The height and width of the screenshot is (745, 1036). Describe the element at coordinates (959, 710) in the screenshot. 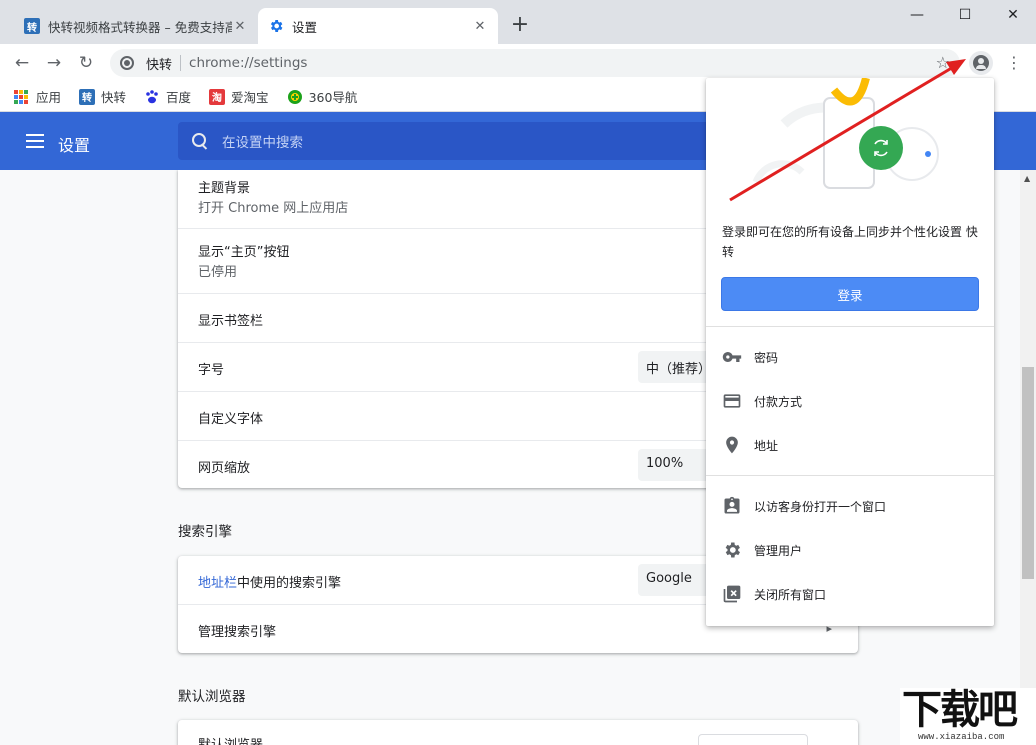

I see `watermark-logo-text: 下载吧` at that location.